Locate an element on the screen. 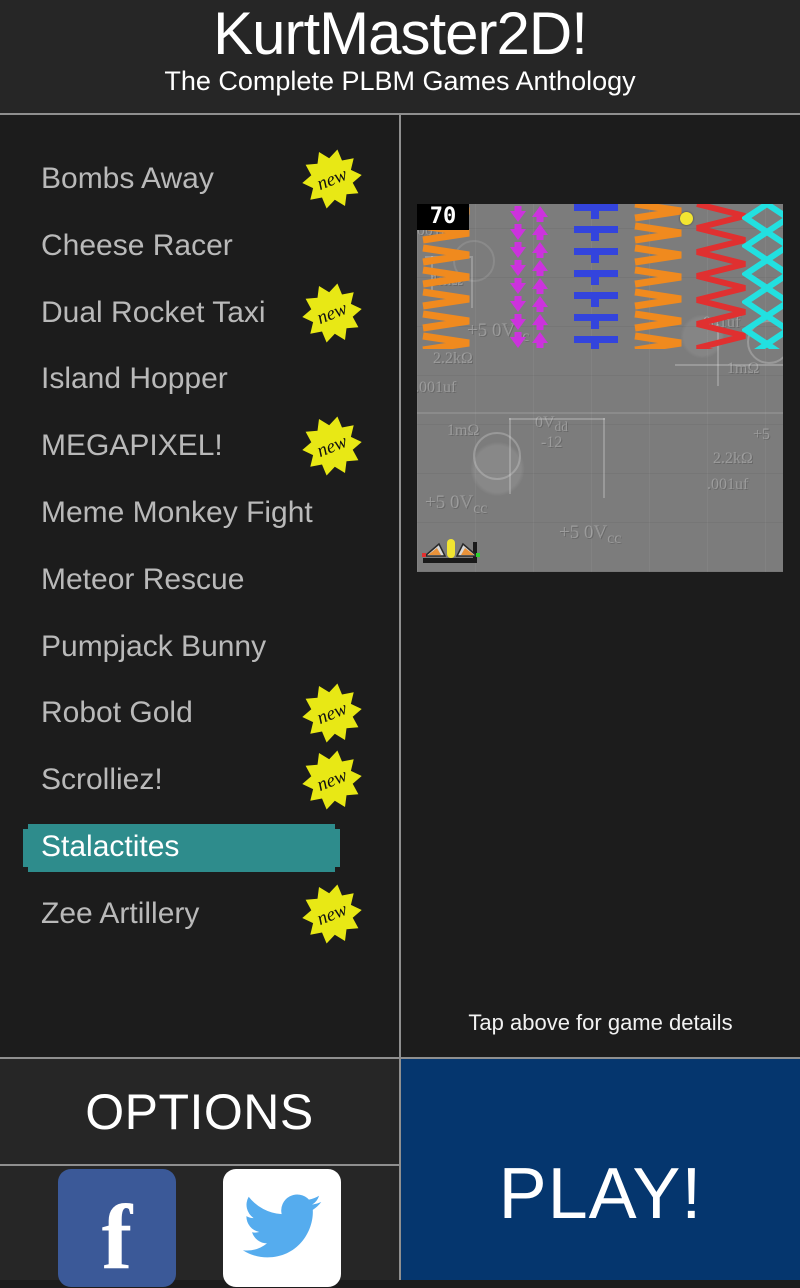  game-list-item-label: MEGAPIXEL! is located at coordinates (132, 446).